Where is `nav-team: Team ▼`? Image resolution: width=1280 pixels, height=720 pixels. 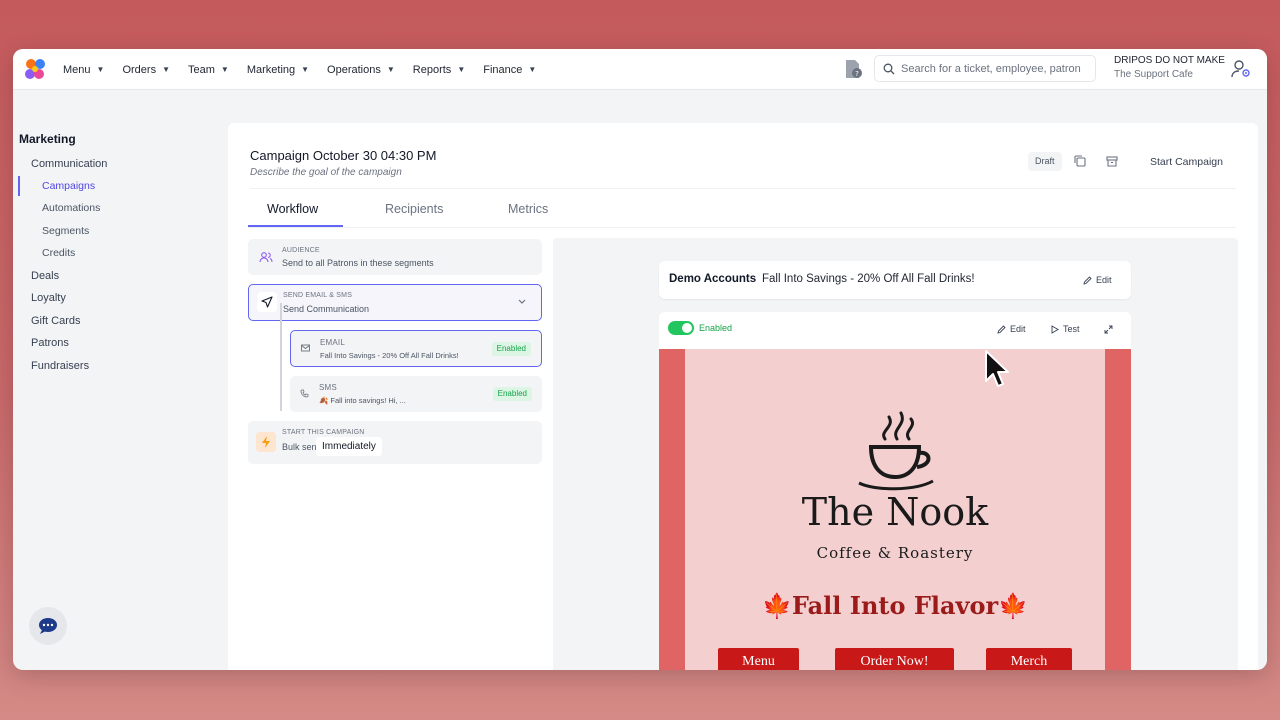 nav-team: Team ▼ is located at coordinates (208, 70).